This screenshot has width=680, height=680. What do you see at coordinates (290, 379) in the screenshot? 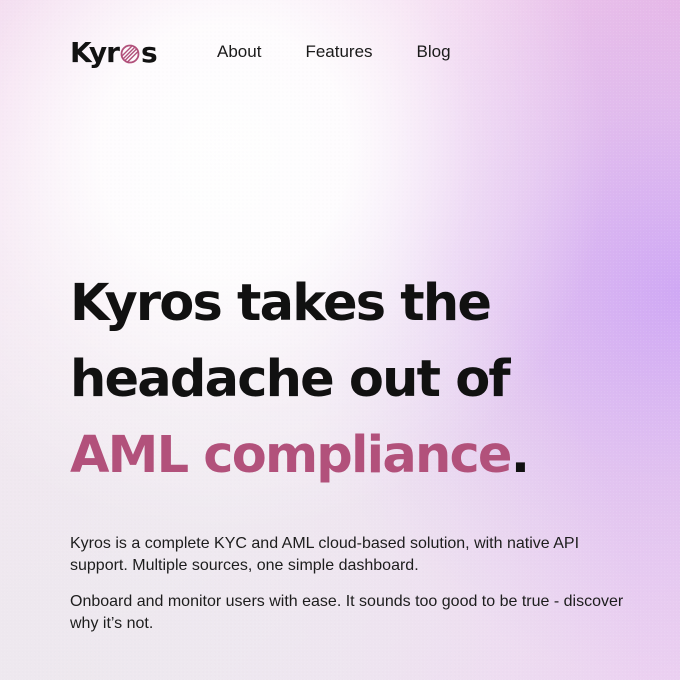
I see `hero-line-2: headache out of` at bounding box center [290, 379].